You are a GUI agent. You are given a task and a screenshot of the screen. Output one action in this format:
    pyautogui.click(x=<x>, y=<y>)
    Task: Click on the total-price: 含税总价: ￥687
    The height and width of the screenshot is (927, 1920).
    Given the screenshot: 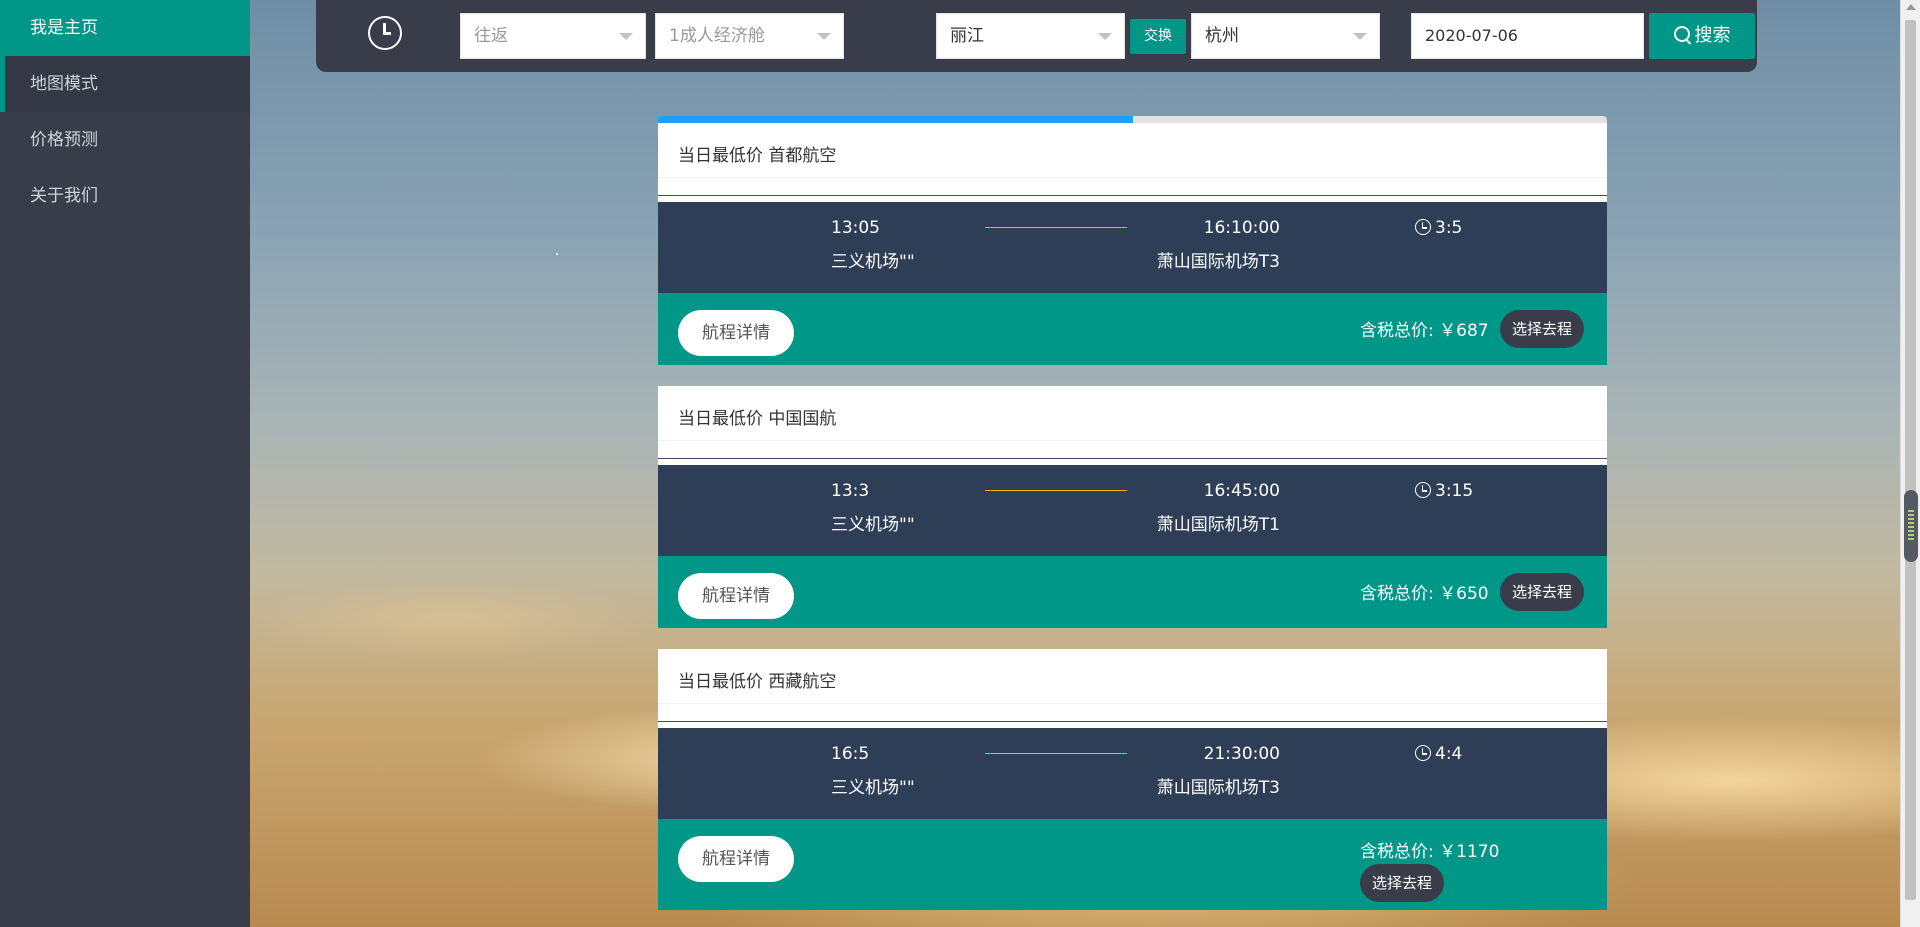 What is the action you would take?
    pyautogui.click(x=1424, y=331)
    